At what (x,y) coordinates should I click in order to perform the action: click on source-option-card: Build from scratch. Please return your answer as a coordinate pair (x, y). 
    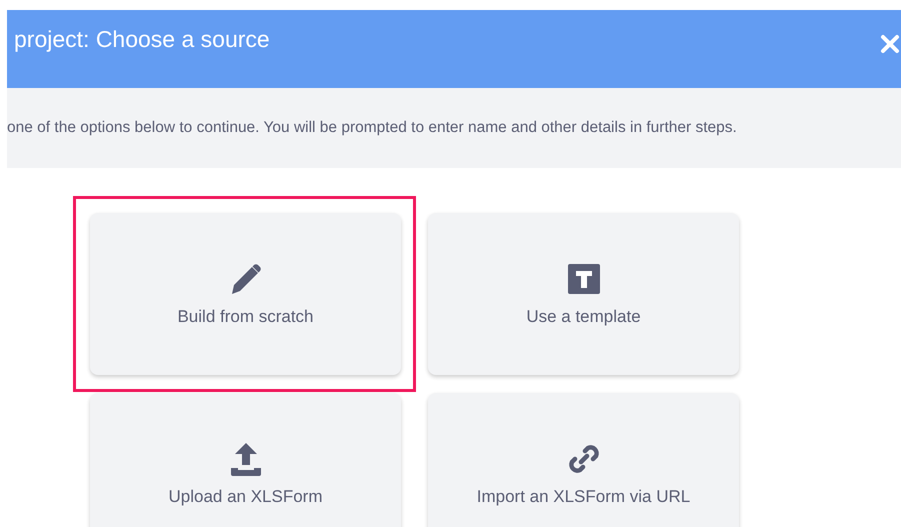
    Looking at the image, I should click on (245, 294).